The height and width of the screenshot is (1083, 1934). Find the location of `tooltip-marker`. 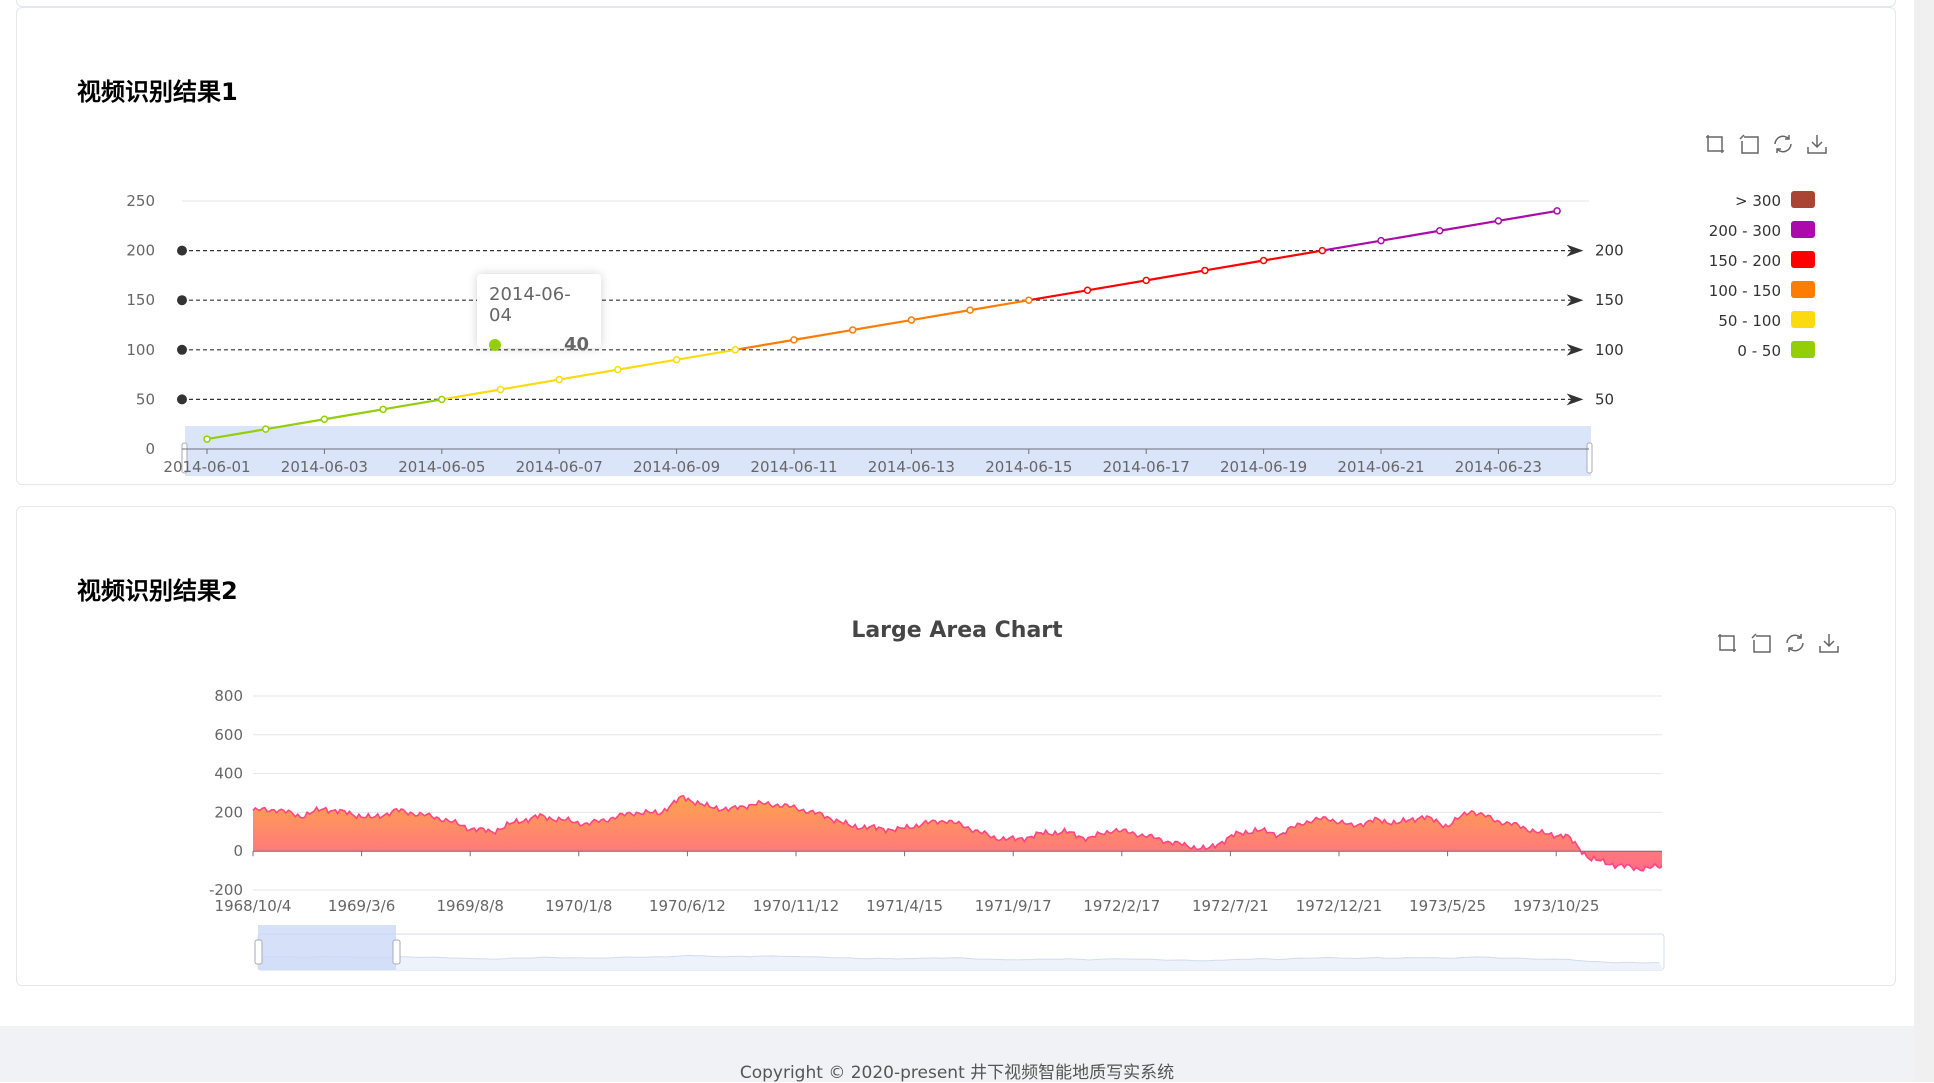

tooltip-marker is located at coordinates (495, 344).